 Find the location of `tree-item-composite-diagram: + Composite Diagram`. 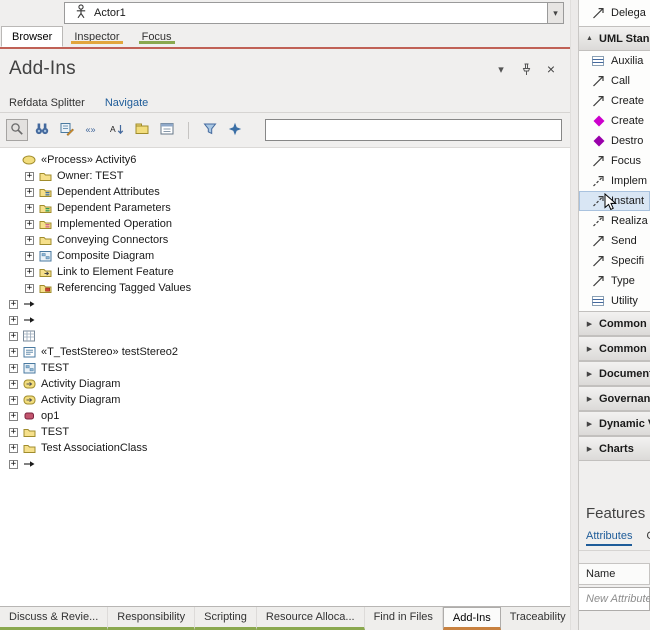

tree-item-composite-diagram: + Composite Diagram is located at coordinates (286, 256).